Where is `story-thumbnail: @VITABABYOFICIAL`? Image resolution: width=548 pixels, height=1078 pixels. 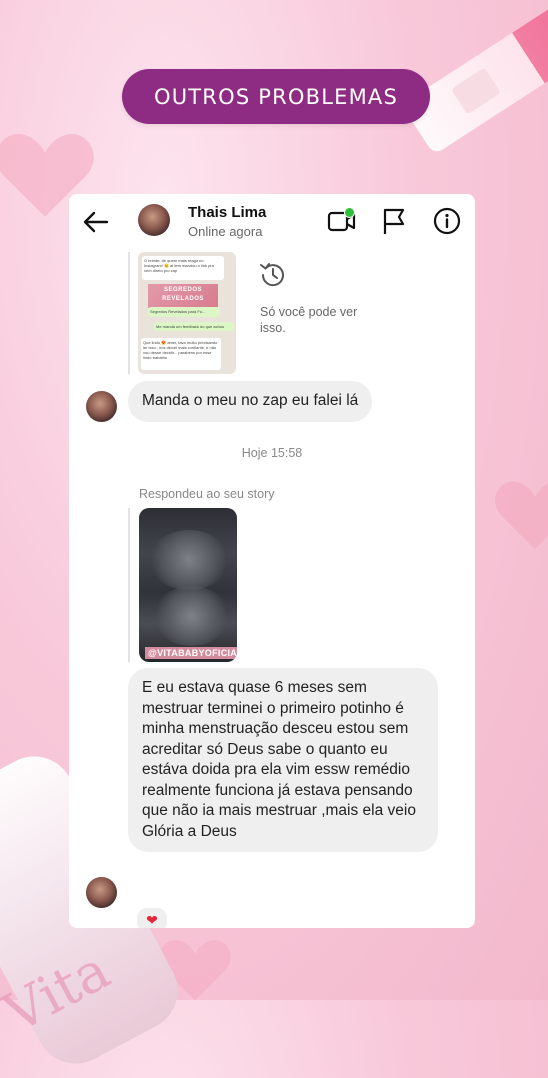
story-thumbnail: @VITABABYOFICIAL is located at coordinates (188, 585).